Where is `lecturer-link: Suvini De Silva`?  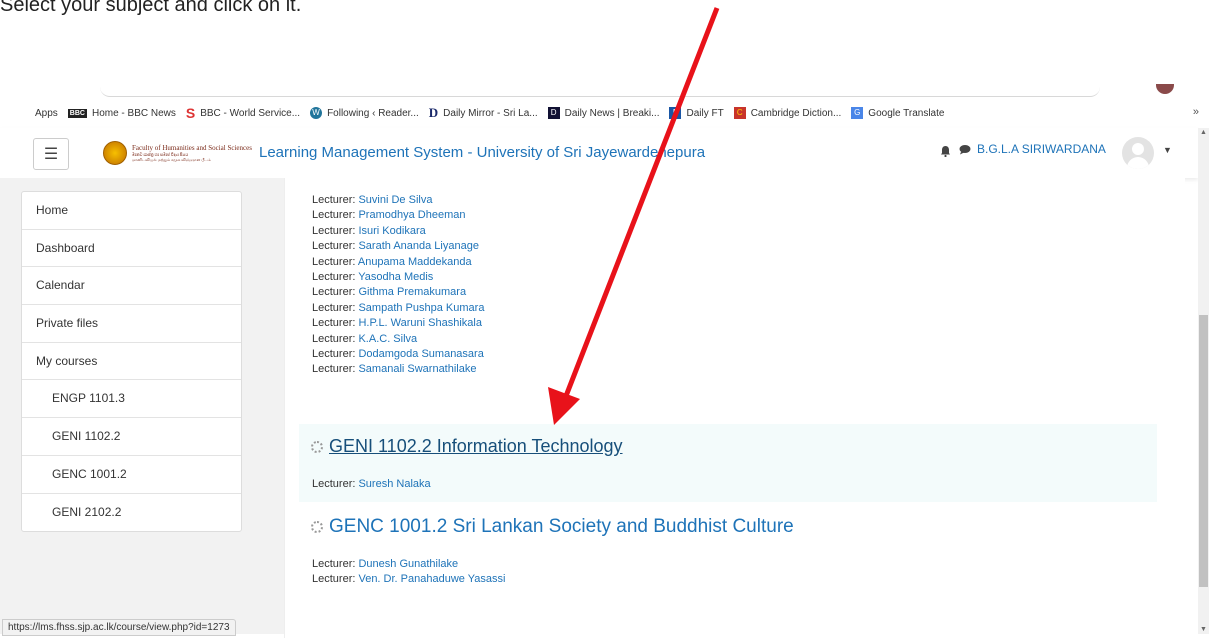
lecturer-link: Suvini De Silva is located at coordinates (395, 200).